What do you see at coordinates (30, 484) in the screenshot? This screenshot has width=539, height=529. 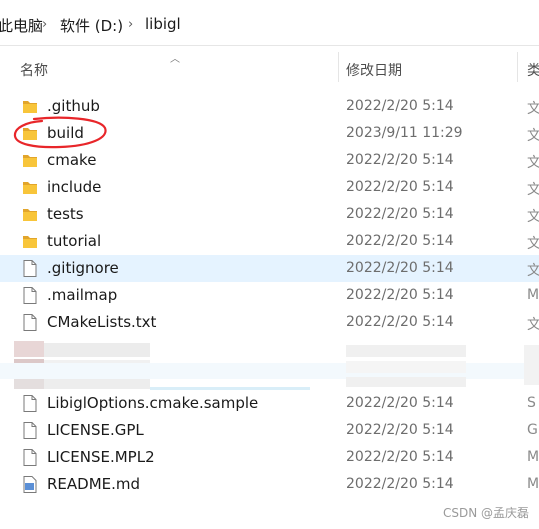 I see `markdown-file-icon` at bounding box center [30, 484].